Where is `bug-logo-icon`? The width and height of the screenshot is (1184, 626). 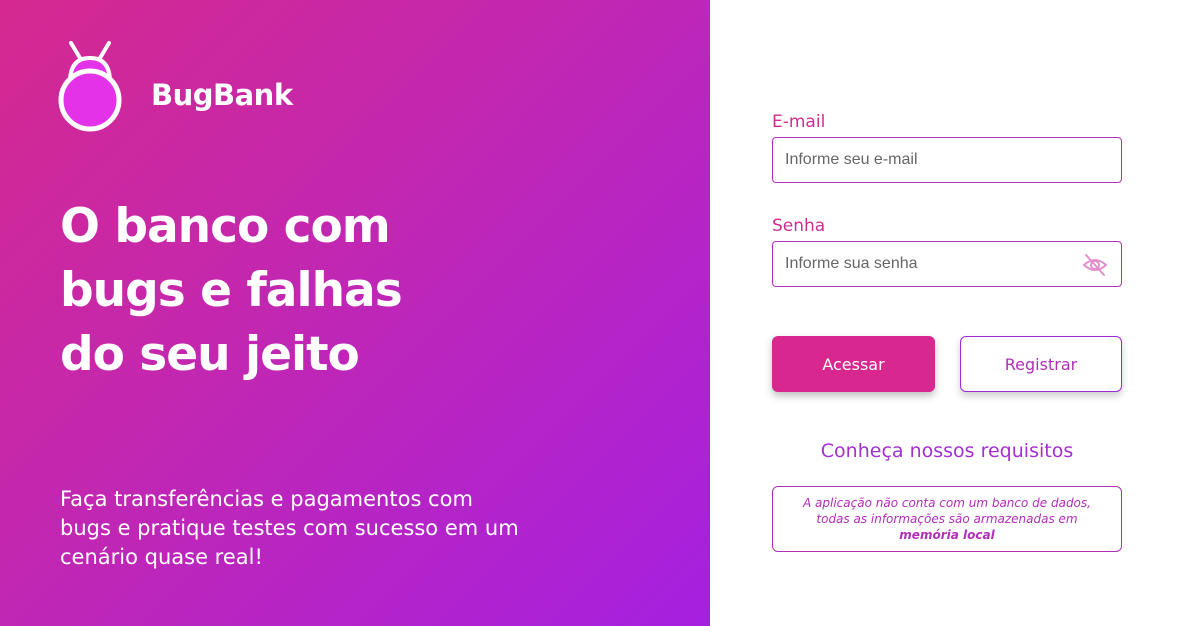 bug-logo-icon is located at coordinates (90, 86).